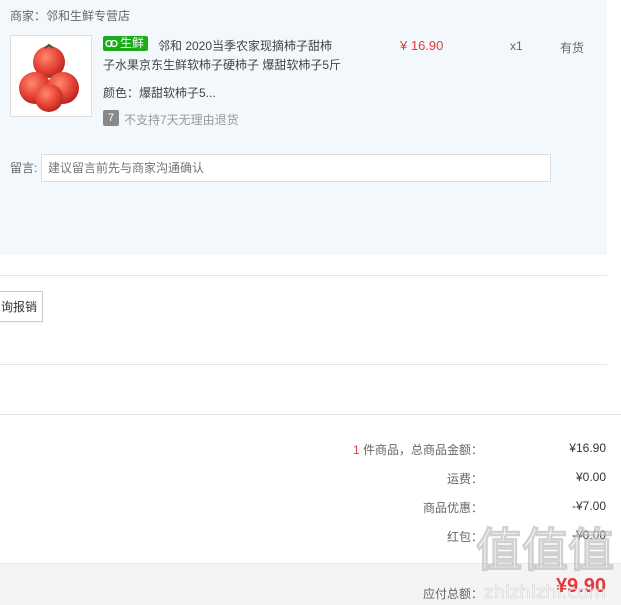  I want to click on item-price: ¥ 16.90, so click(422, 45).